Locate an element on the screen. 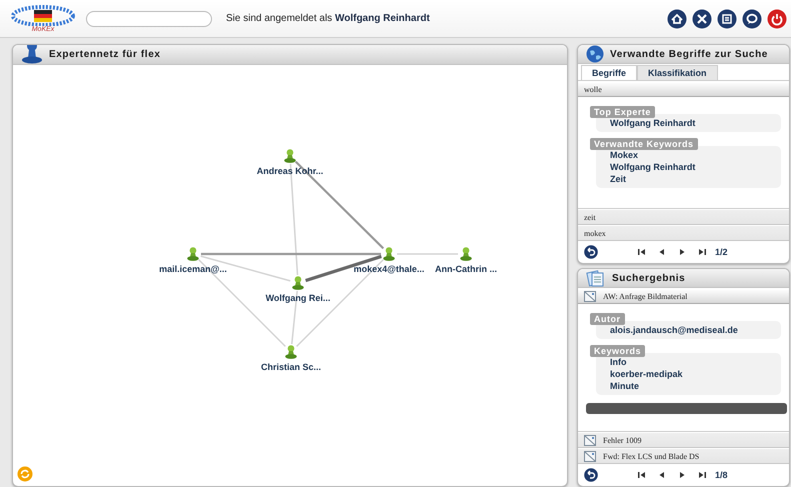 This screenshot has height=487, width=791. connector-line is located at coordinates (427, 254).